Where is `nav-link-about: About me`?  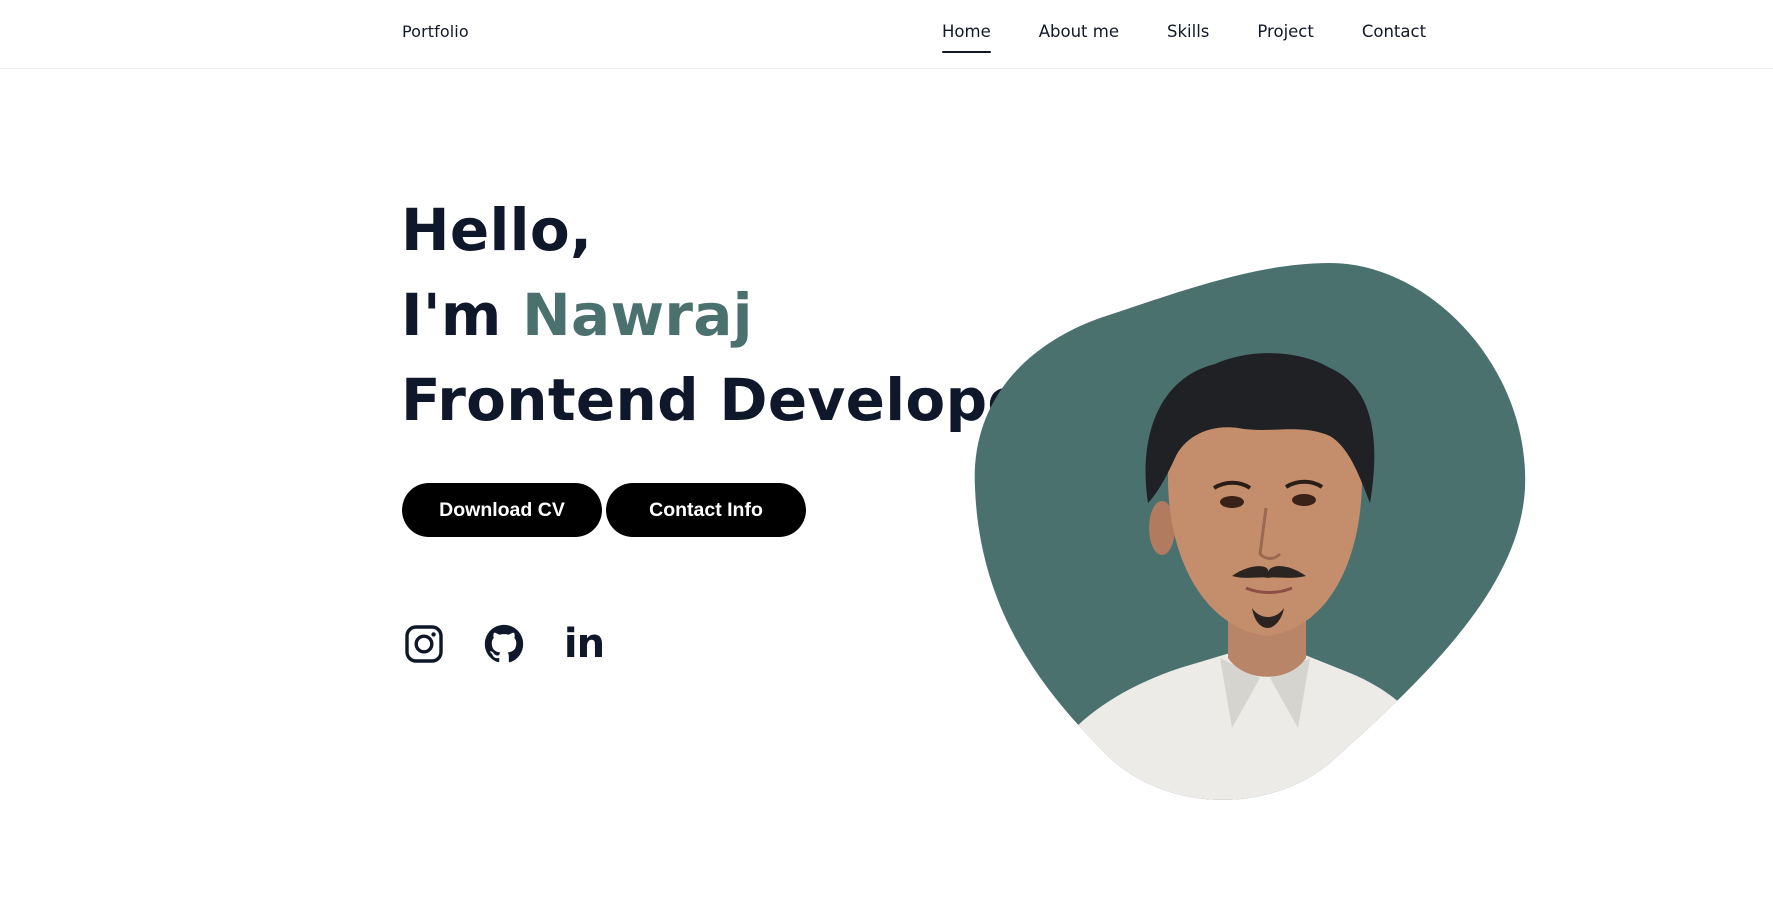 nav-link-about: About me is located at coordinates (1079, 36).